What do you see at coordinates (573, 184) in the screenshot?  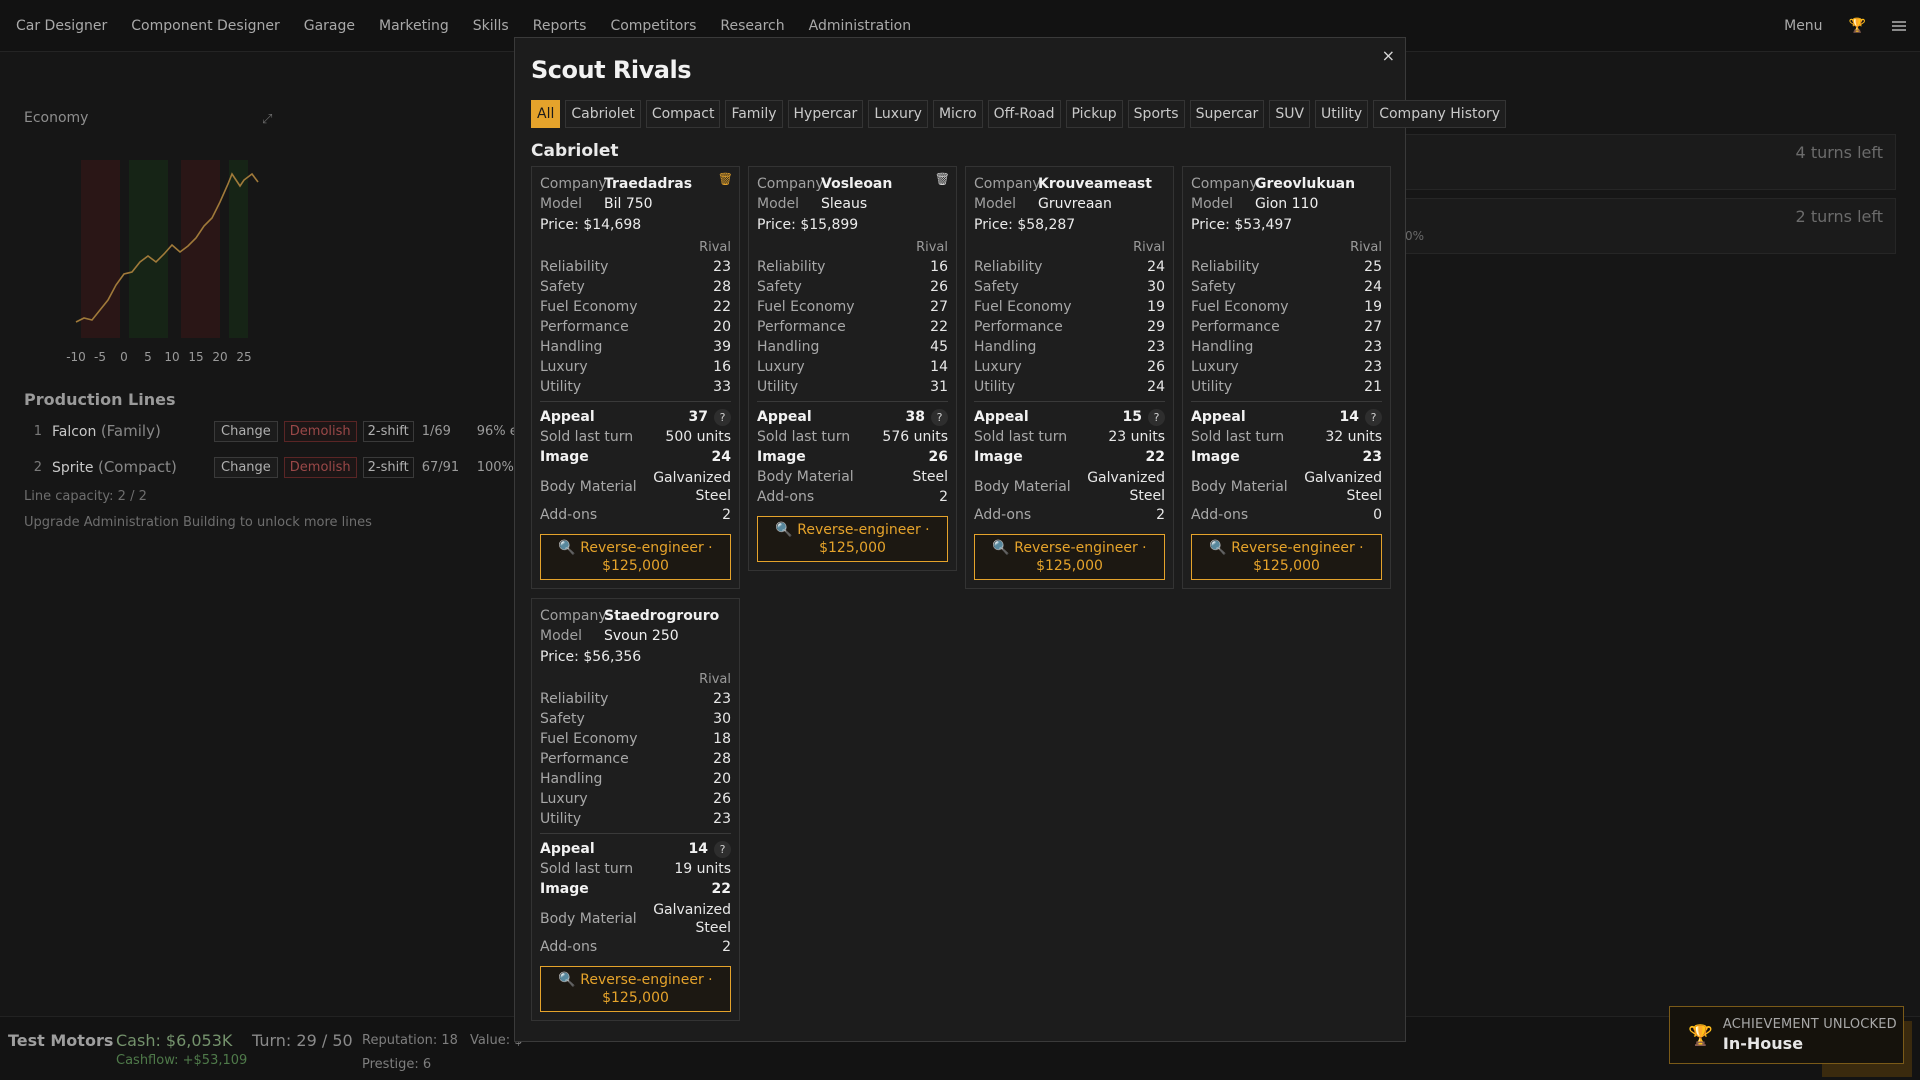 I see `company-label: Company` at bounding box center [573, 184].